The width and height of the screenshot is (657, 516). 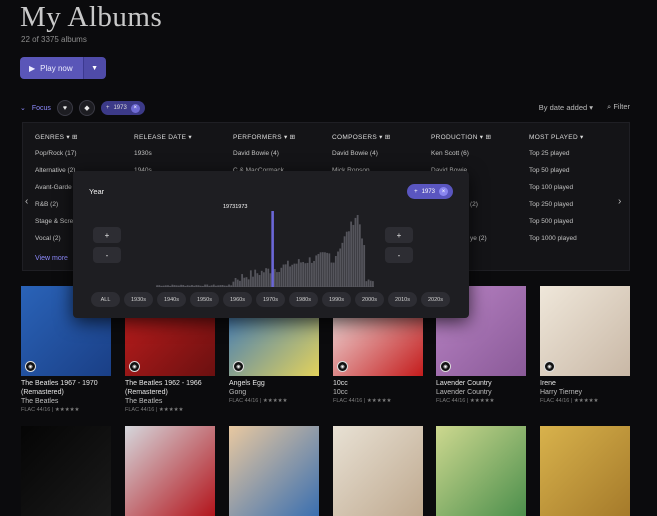 I want to click on decade-button: 1990s, so click(x=336, y=299).